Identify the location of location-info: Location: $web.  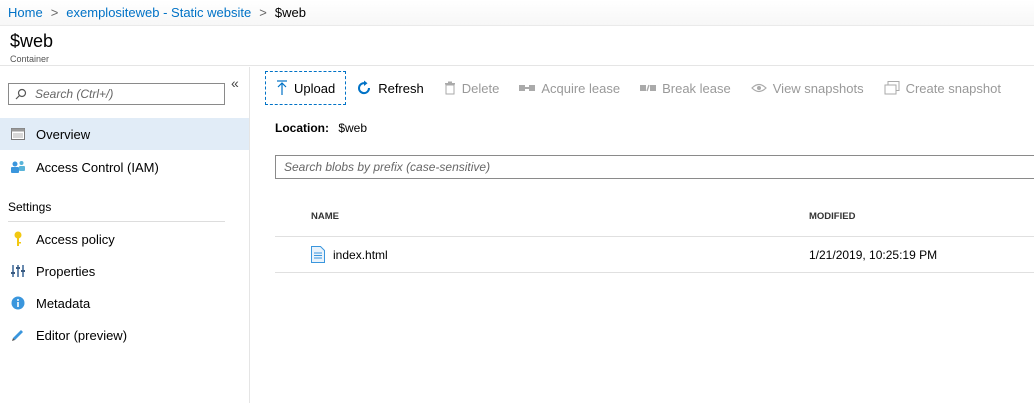
(321, 128).